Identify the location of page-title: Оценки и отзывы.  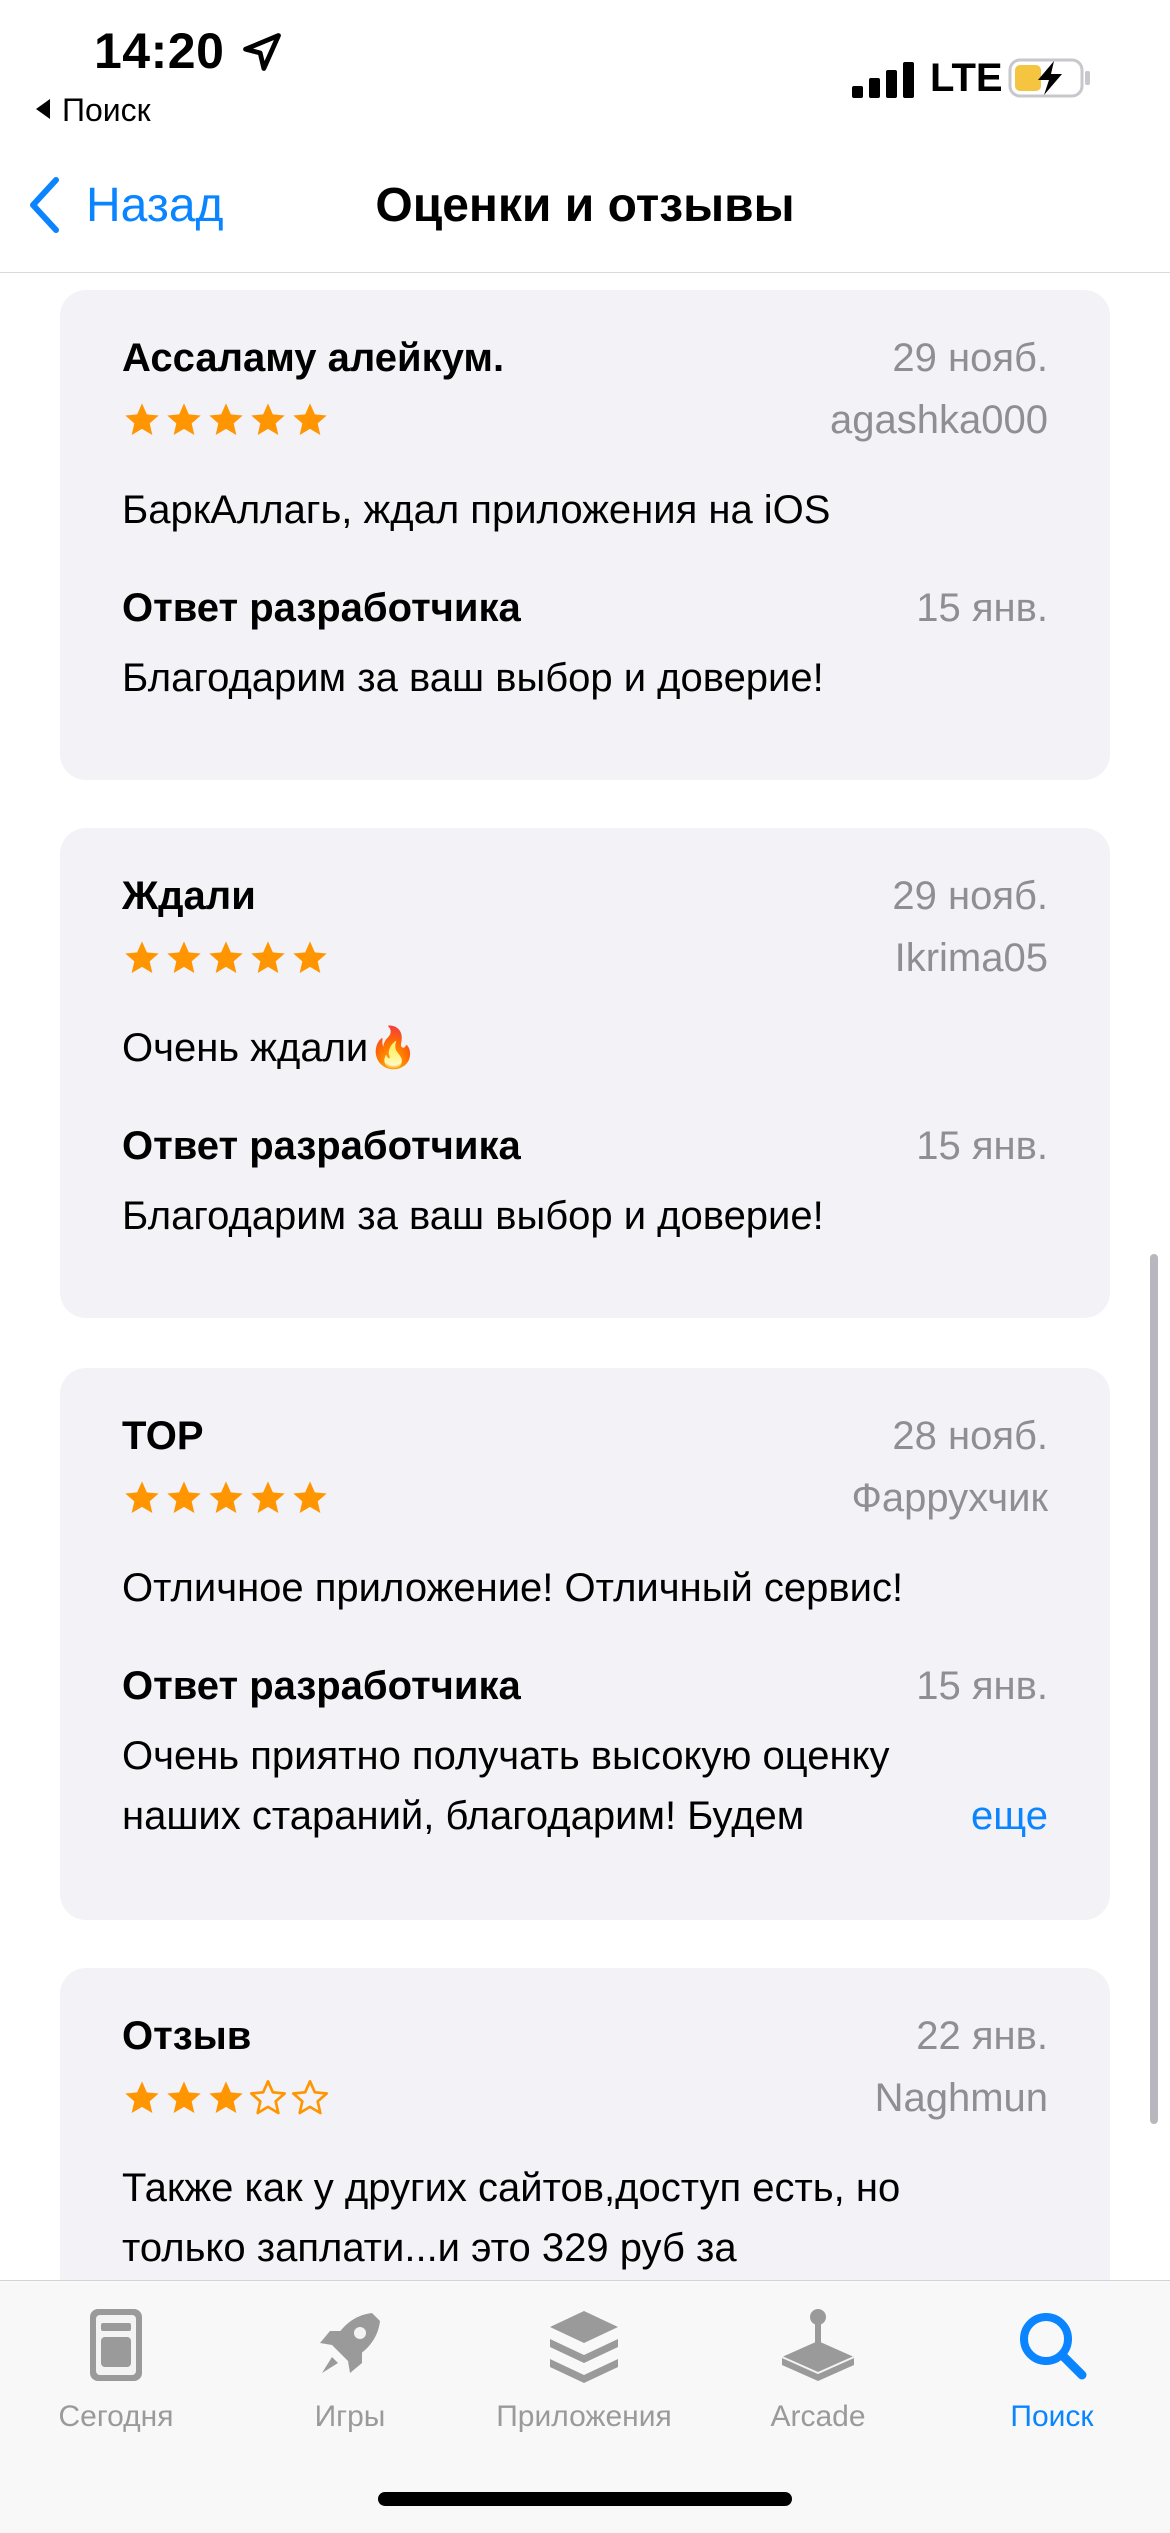
(585, 205).